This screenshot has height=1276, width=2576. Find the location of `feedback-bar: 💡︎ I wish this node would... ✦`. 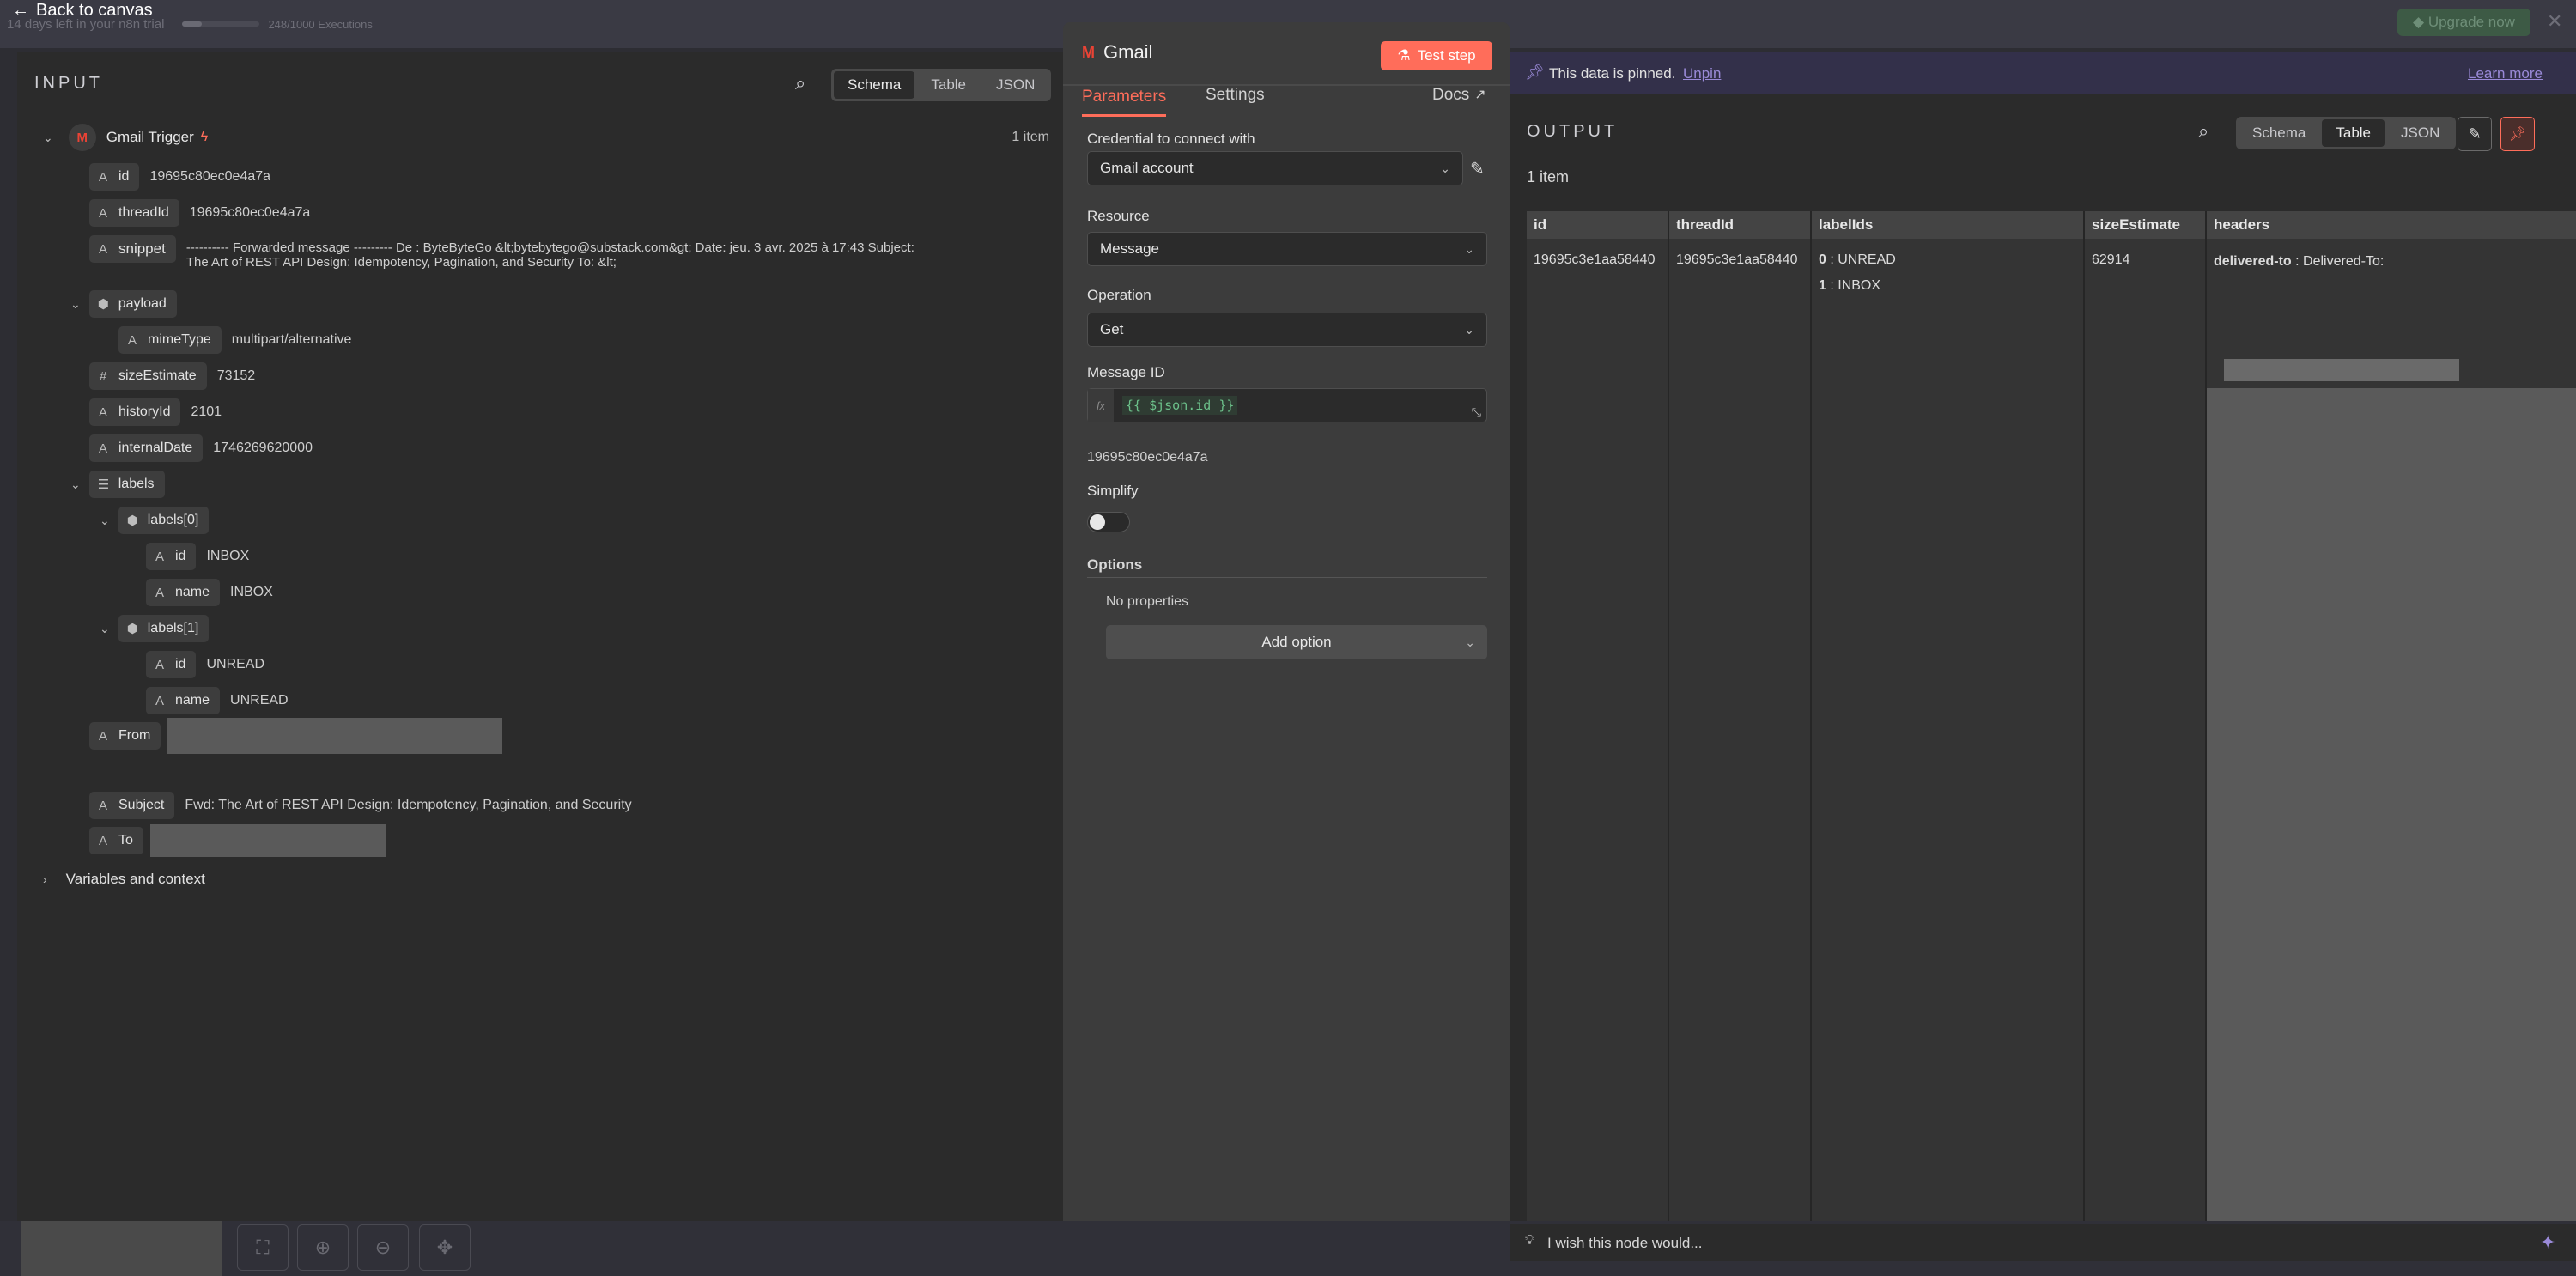

feedback-bar: 💡︎ I wish this node would... ✦ is located at coordinates (2043, 1242).